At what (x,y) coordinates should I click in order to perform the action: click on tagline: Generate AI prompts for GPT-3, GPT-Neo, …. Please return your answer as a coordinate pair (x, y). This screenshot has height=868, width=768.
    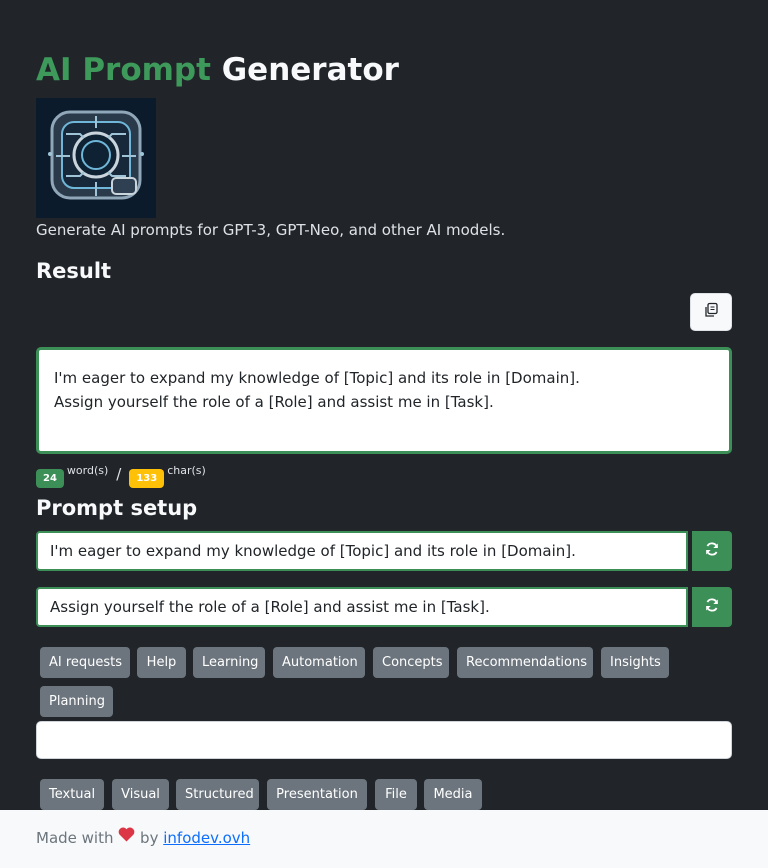
    Looking at the image, I should click on (271, 230).